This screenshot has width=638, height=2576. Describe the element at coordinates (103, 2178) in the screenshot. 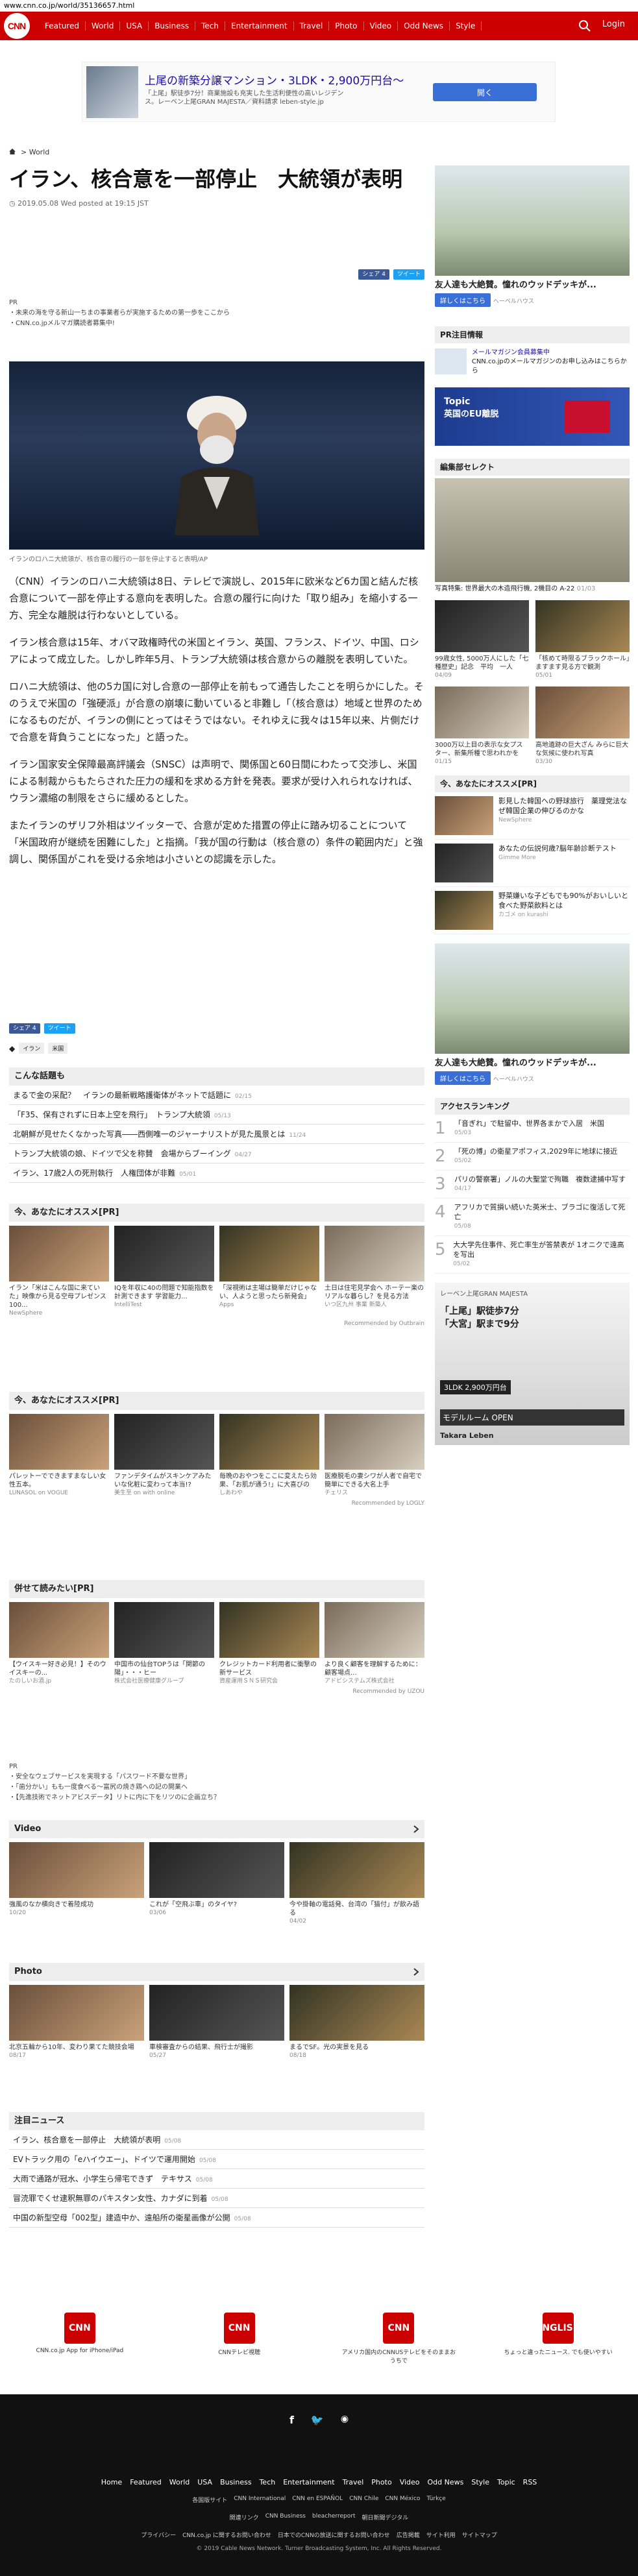

I see `news-title: 大雨で通路が冠水、小学生ら帰宅できず テキサス` at that location.